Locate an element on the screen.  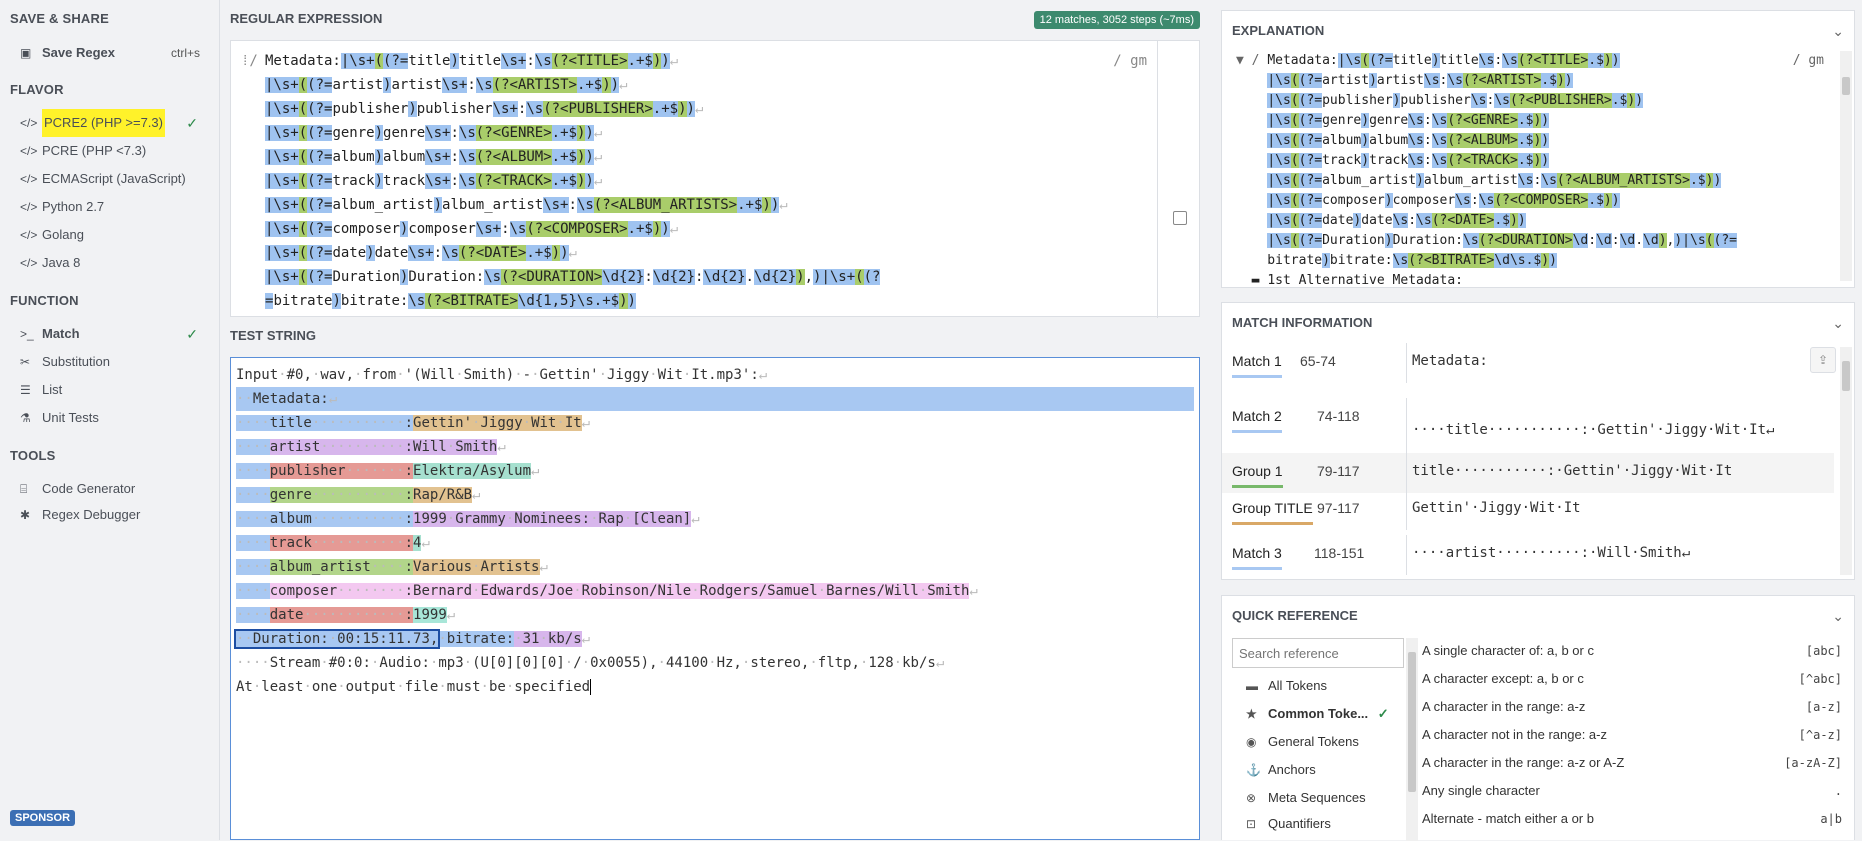
test-line: ····artist··········:Will·Smith↵ is located at coordinates (371, 447).